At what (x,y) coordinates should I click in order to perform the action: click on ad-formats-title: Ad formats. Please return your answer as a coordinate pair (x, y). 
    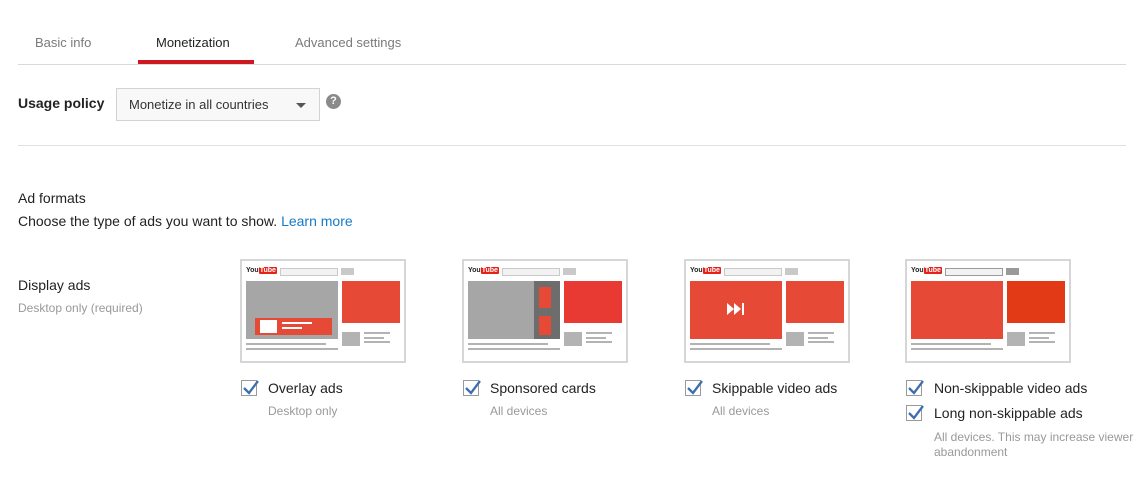
    Looking at the image, I should click on (52, 198).